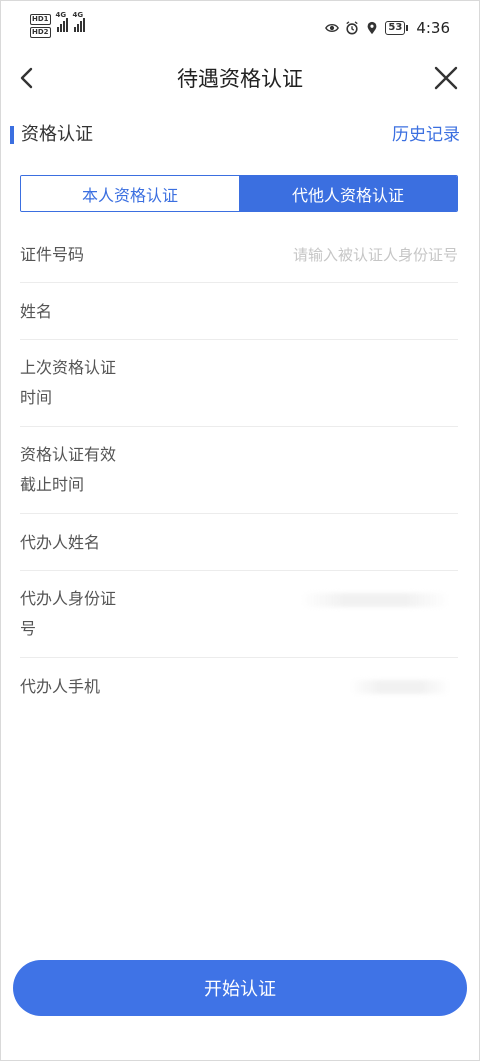  I want to click on signal-2-icon: 4G, so click(78, 21).